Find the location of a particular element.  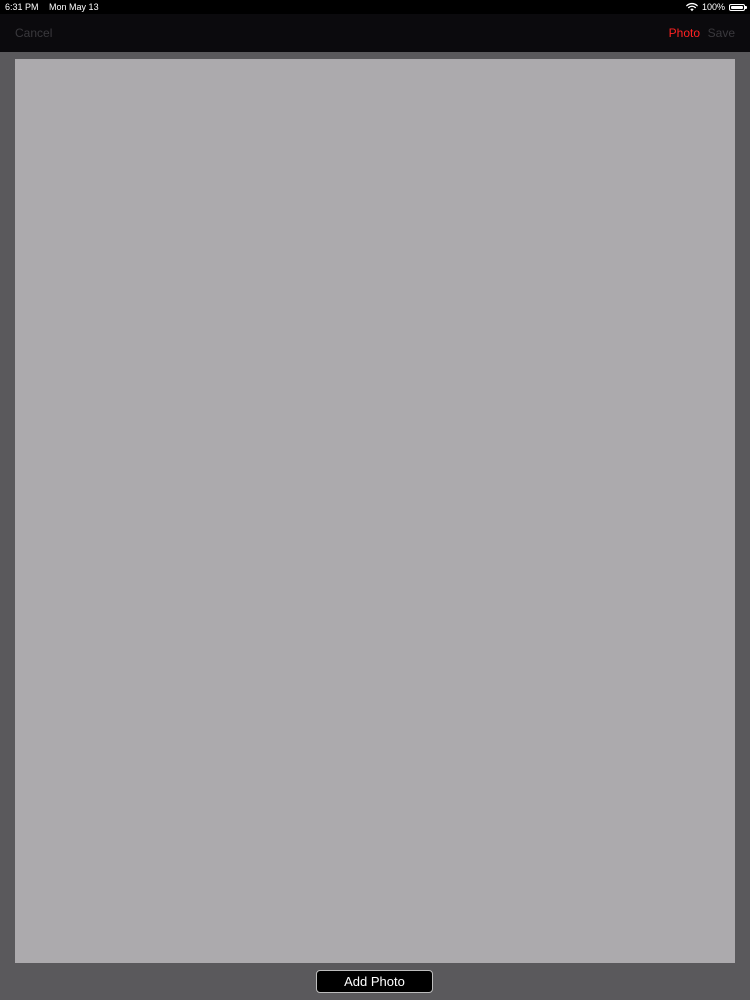

add-photo-button: Add Photo is located at coordinates (374, 981).